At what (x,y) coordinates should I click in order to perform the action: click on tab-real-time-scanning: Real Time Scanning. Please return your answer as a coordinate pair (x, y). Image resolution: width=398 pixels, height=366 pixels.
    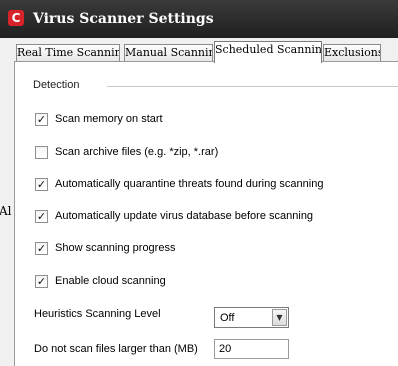
    Looking at the image, I should click on (68, 53).